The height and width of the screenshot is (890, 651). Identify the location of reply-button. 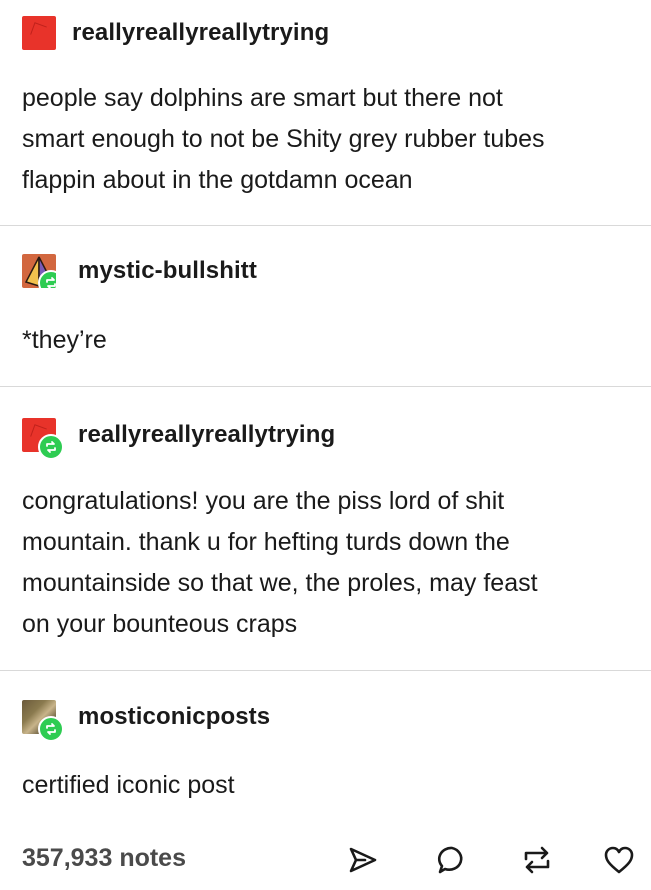
(452, 860).